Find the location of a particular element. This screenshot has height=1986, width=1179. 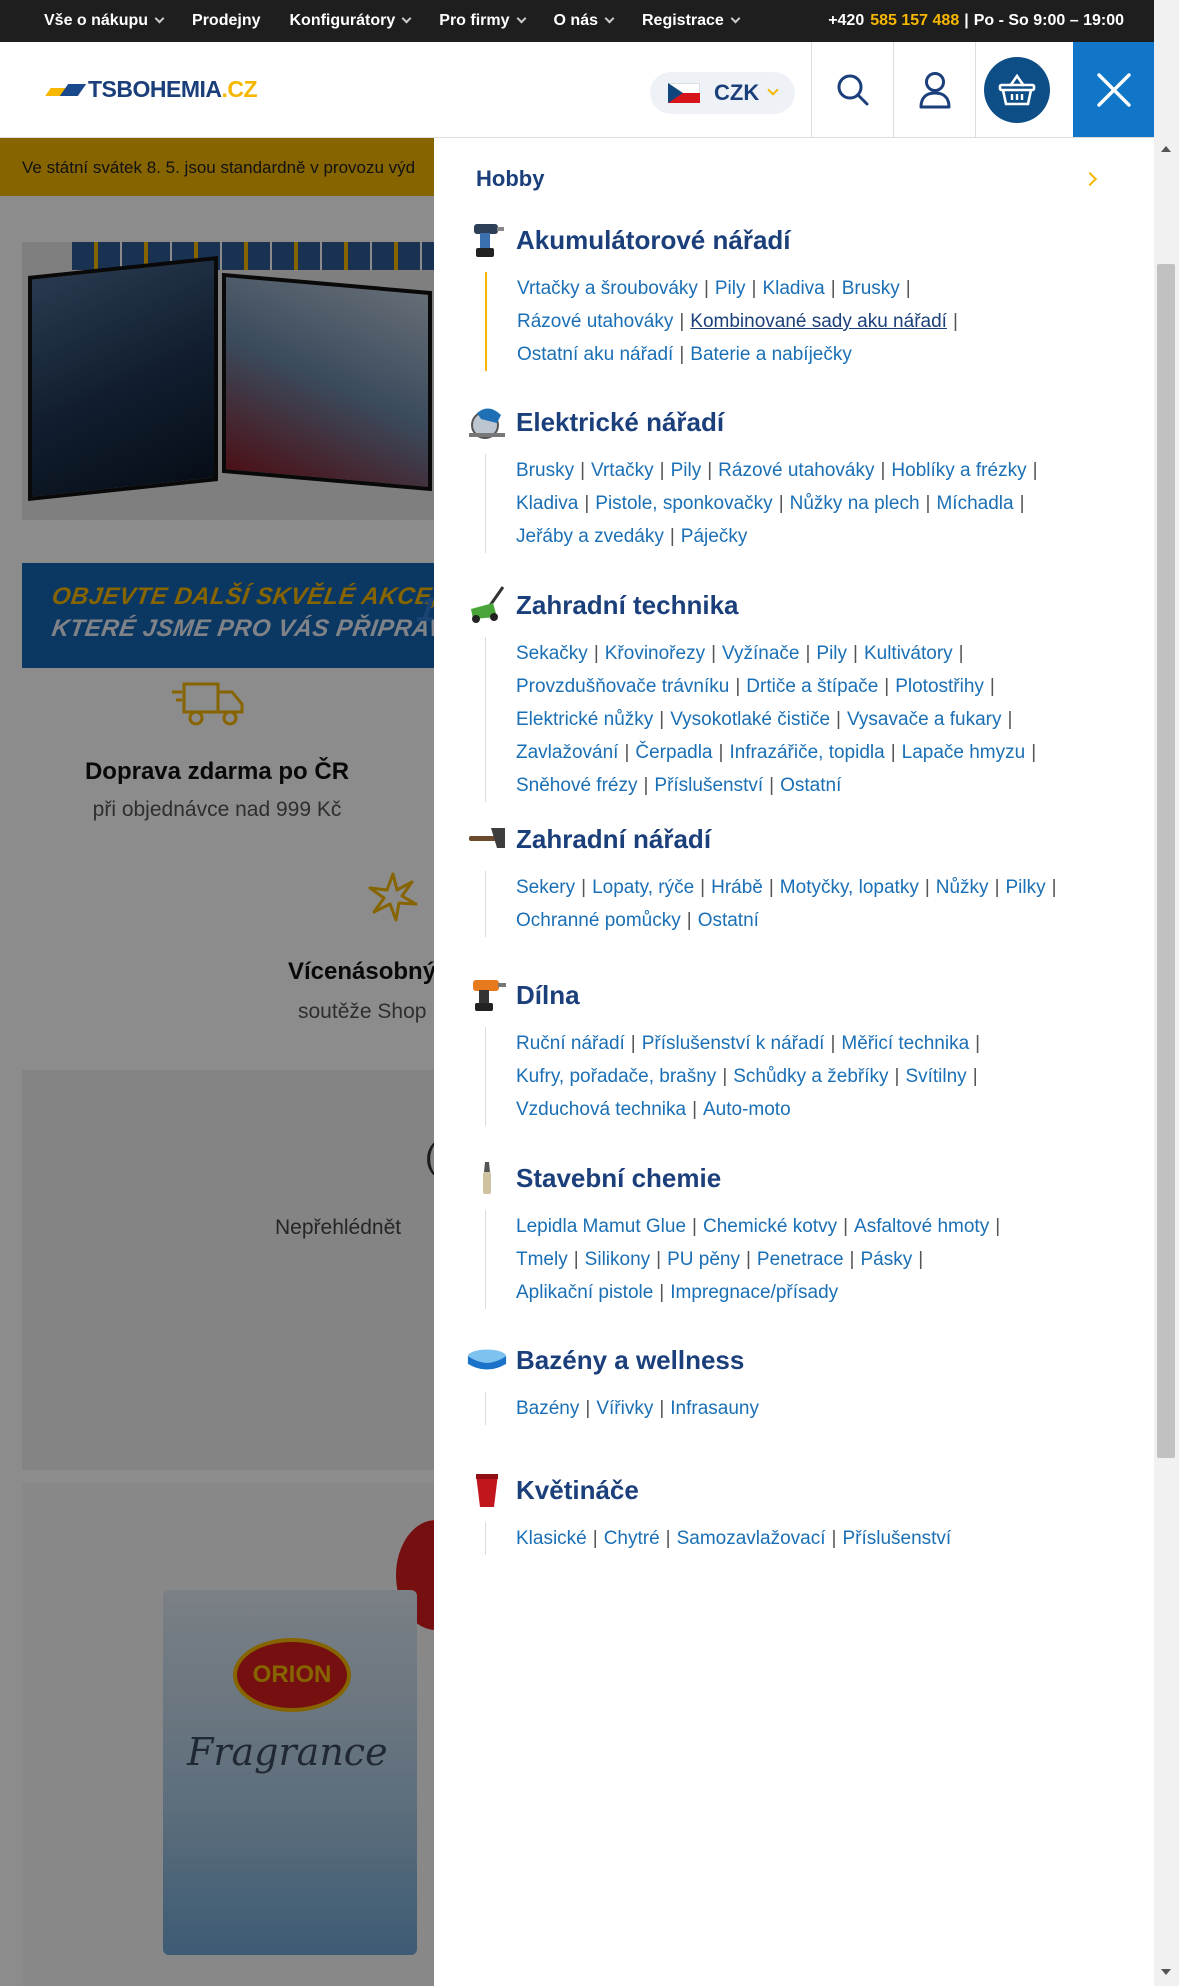

subcategory-link: Infrazářiče, topidla is located at coordinates (806, 752).